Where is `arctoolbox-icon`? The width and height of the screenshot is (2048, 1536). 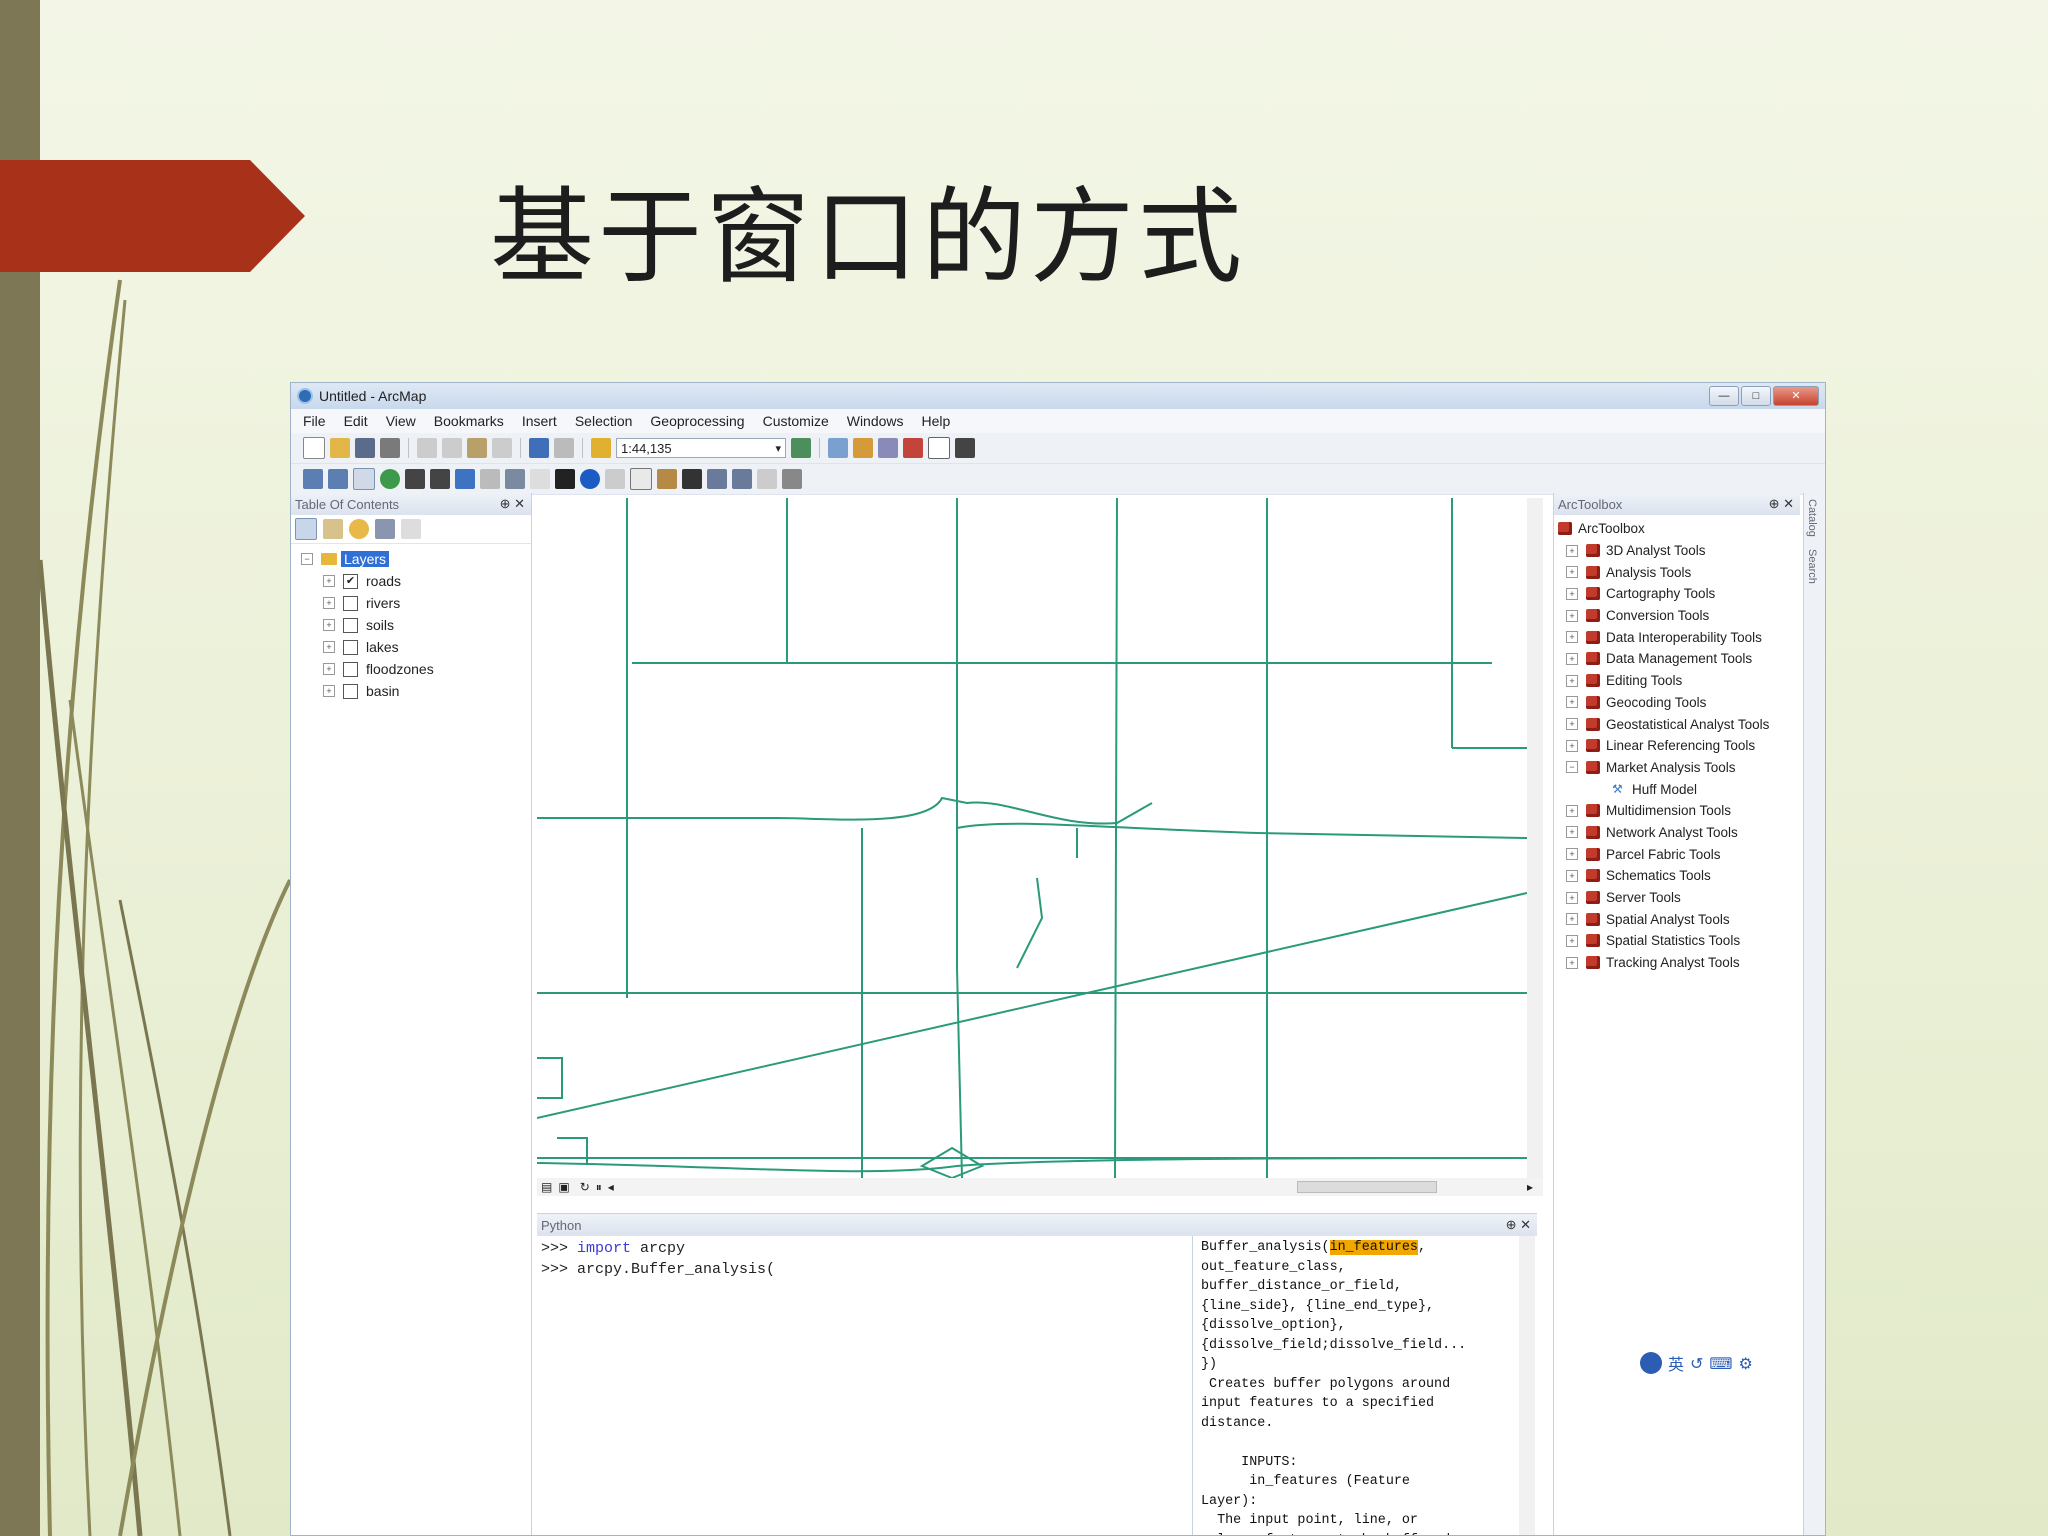 arctoolbox-icon is located at coordinates (913, 448).